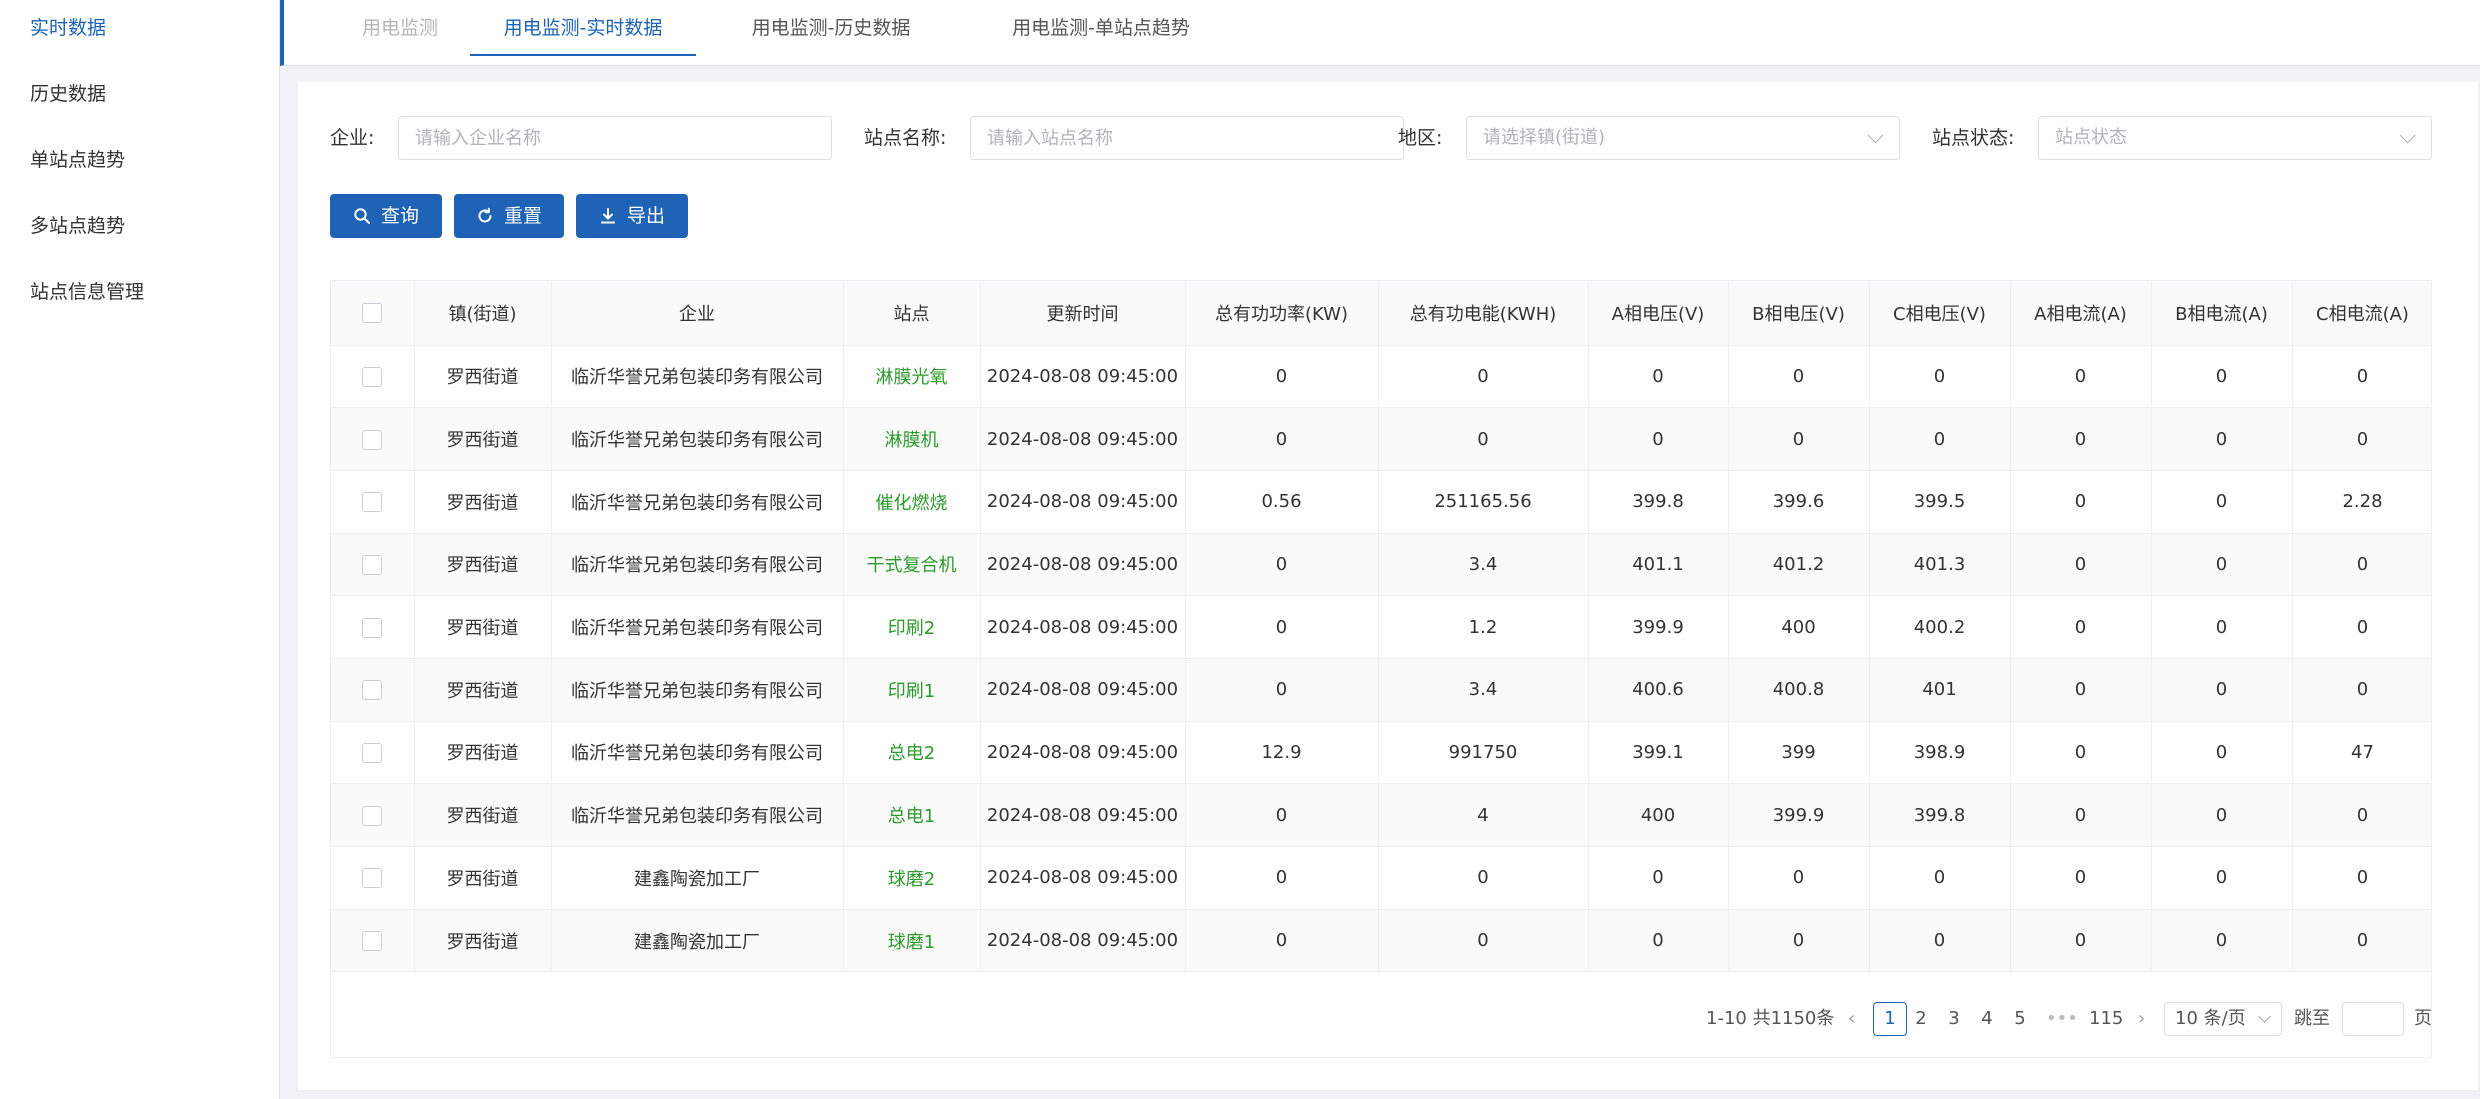  I want to click on cell-b-voltage: 401.2, so click(1799, 565).